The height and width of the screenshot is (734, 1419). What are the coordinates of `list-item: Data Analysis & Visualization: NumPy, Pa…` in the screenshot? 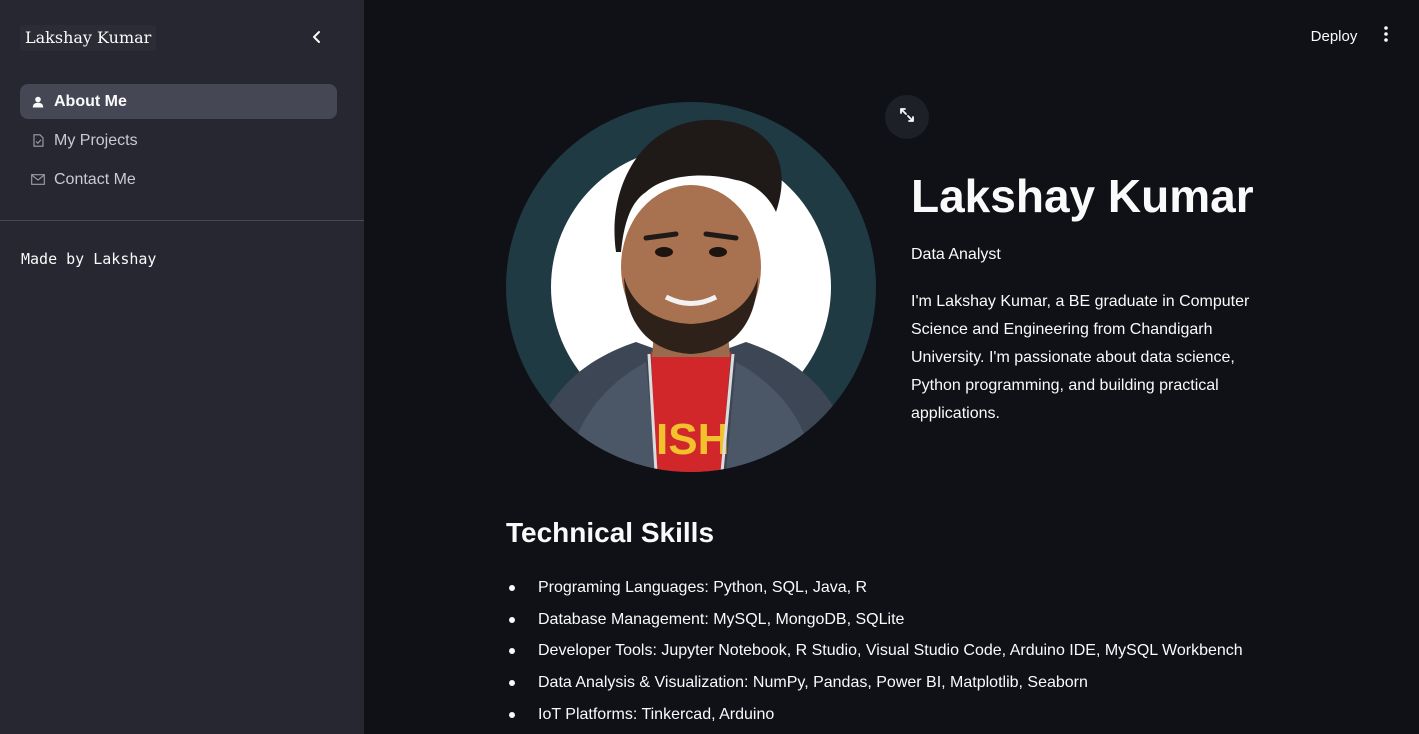 It's located at (916, 683).